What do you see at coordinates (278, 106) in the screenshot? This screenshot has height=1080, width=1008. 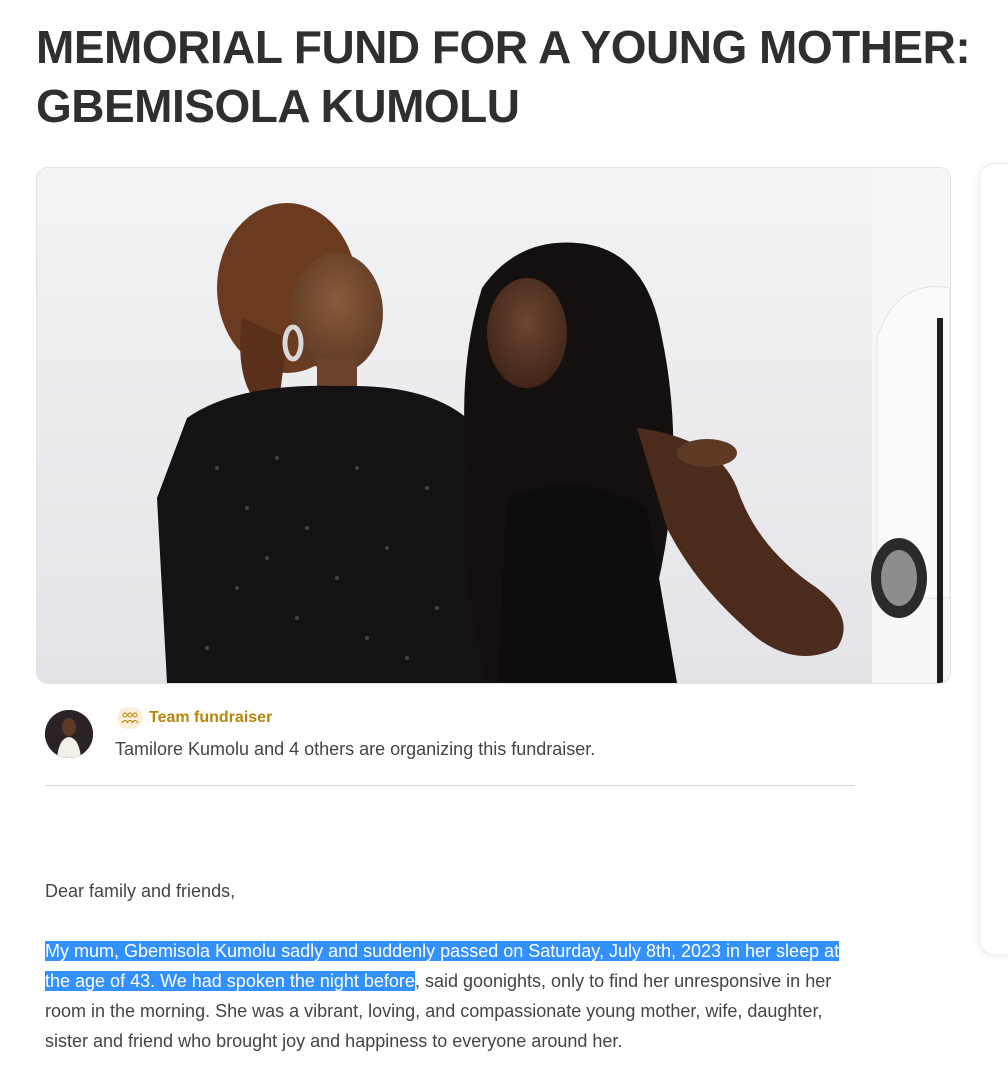 I see `page-title-line-2: GBEMISOLA KUMOLU` at bounding box center [278, 106].